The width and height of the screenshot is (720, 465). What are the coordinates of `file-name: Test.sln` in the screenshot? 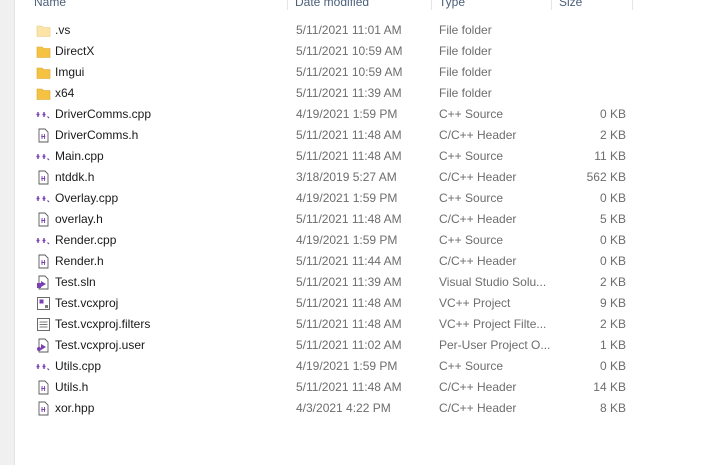 It's located at (75, 282).